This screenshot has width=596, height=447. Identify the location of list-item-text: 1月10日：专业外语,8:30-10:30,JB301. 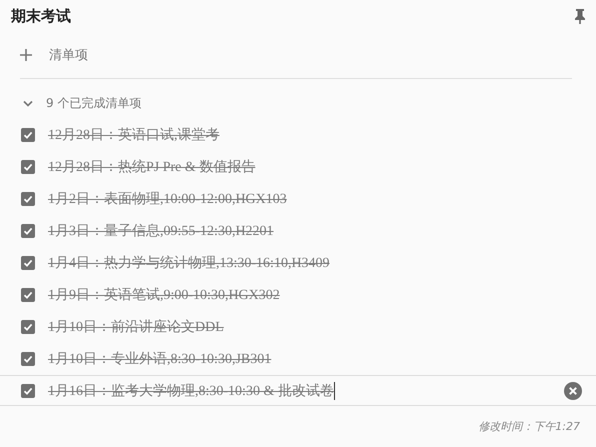
(315, 359).